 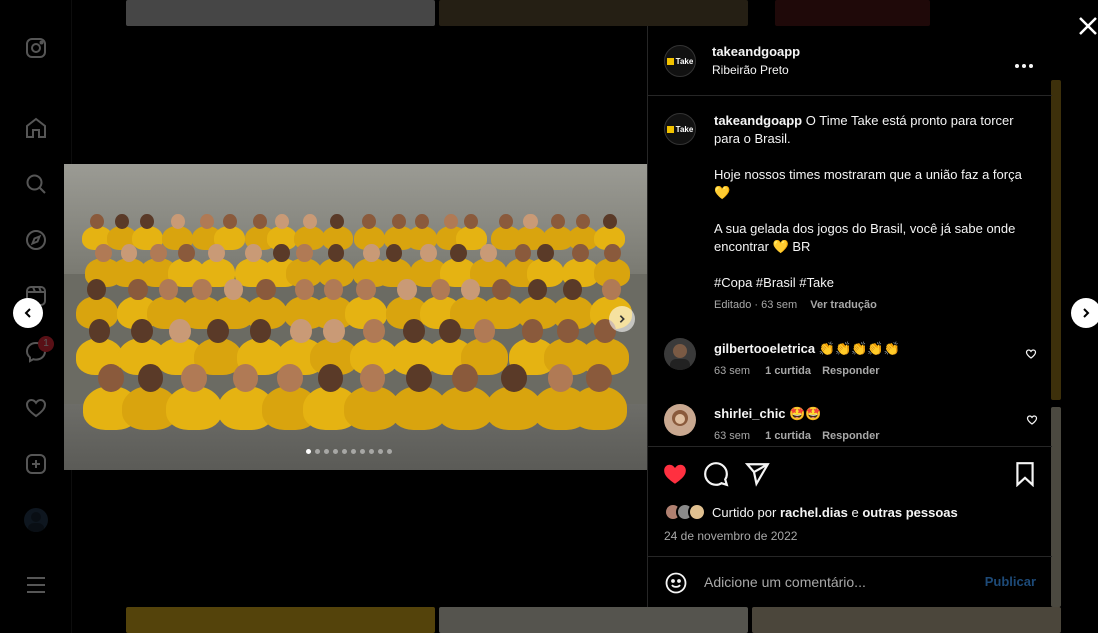 What do you see at coordinates (874, 283) in the screenshot?
I see `caption-hashtags: #Copa #Brasil #Take` at bounding box center [874, 283].